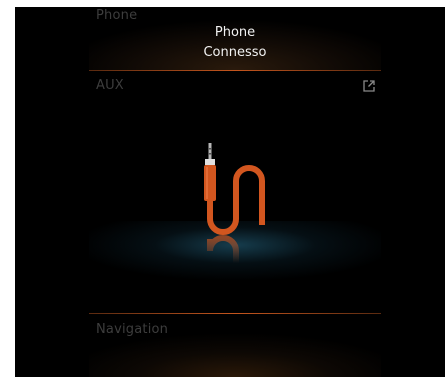 This screenshot has width=446, height=377. Describe the element at coordinates (234, 203) in the screenshot. I see `aux-cable-icon` at that location.